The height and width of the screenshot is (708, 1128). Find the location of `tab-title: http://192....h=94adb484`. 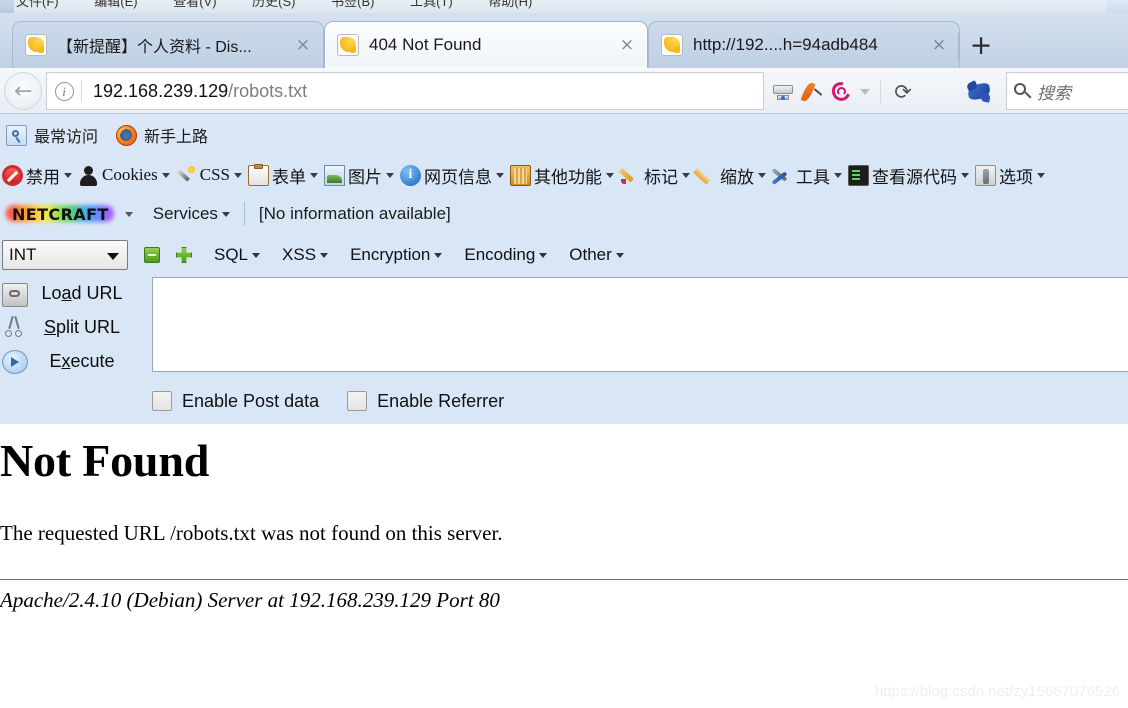

tab-title: http://192....h=94adb484 is located at coordinates (785, 44).